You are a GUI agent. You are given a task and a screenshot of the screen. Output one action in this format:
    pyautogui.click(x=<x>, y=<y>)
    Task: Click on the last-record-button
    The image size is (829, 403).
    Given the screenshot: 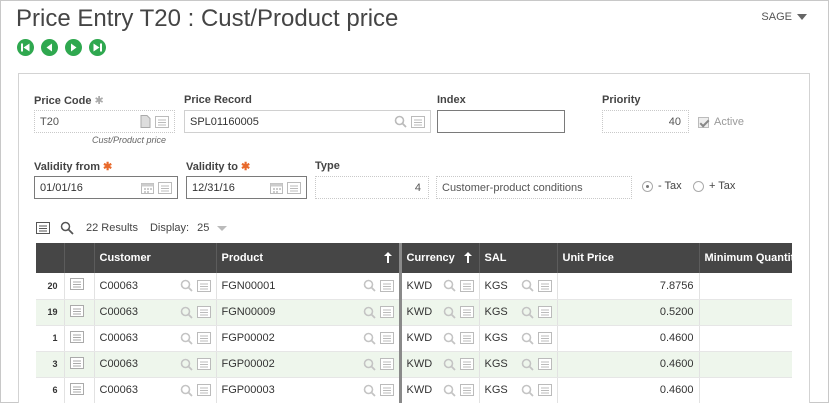 What is the action you would take?
    pyautogui.click(x=97, y=47)
    